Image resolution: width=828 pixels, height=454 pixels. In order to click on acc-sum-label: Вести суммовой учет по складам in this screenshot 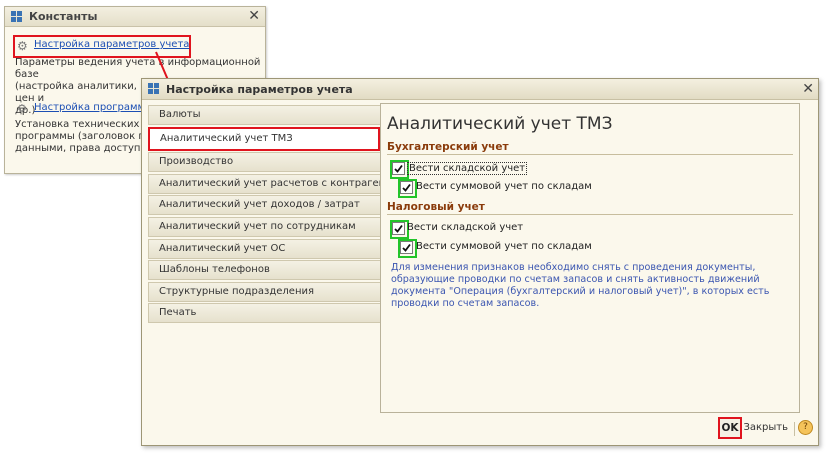, I will do `click(504, 186)`.